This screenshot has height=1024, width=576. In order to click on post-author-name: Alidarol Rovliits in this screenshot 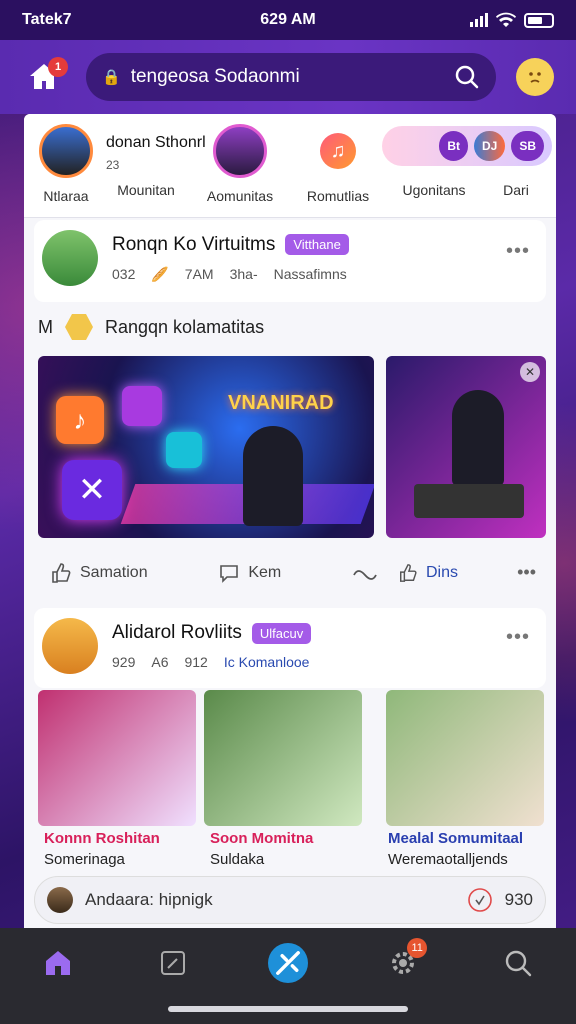, I will do `click(177, 633)`.